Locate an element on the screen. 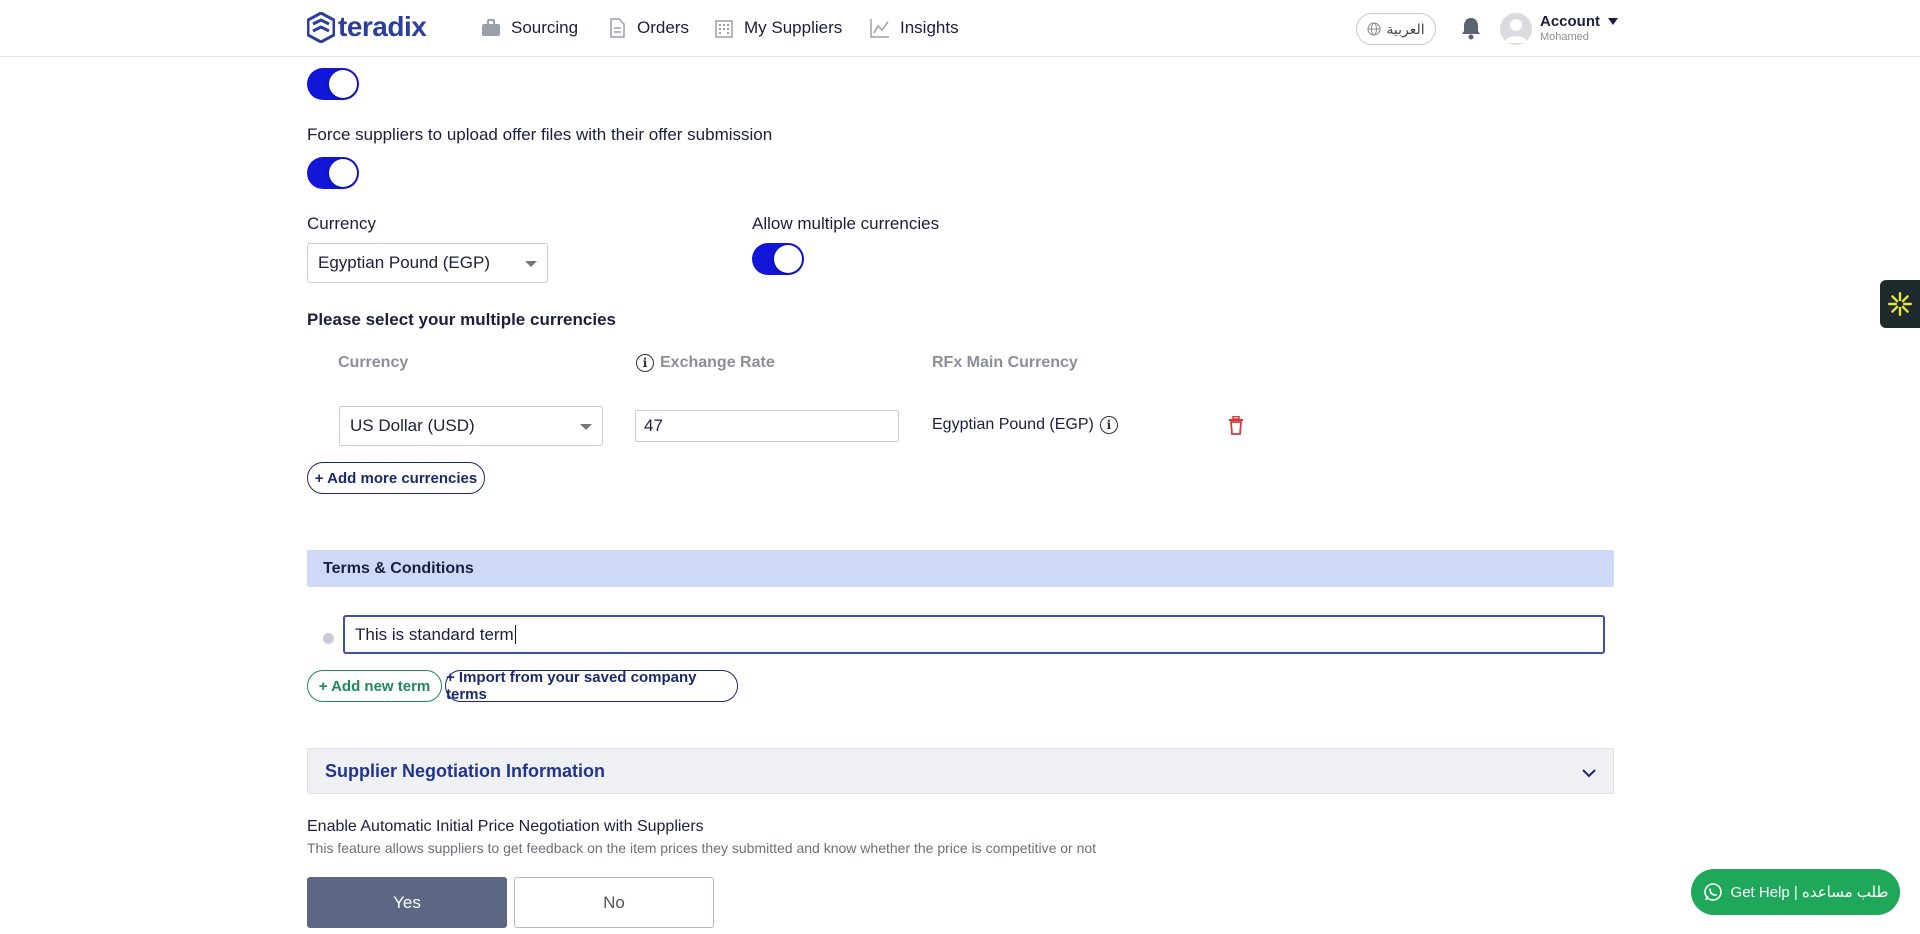 The height and width of the screenshot is (934, 1920). top-setting-toggle is located at coordinates (333, 84).